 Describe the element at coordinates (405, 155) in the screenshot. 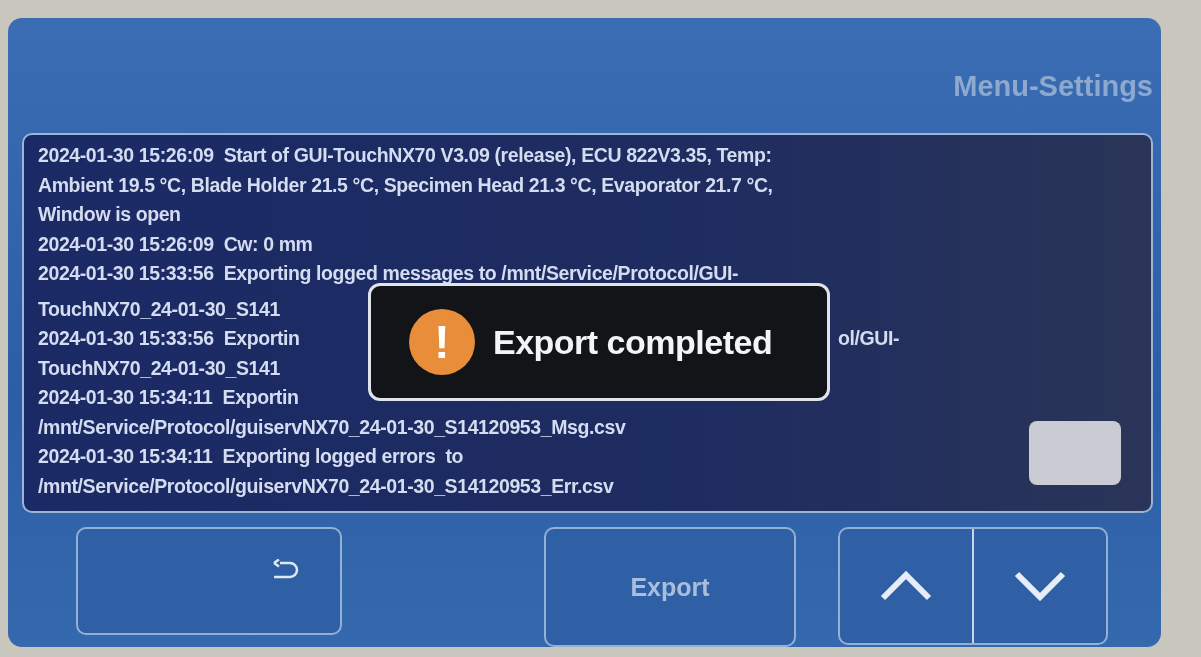

I see `log-line: 2024-01-30 15:26:09 Start of GUI-TouchNX70 V3.09 (release), ECU 822V3.35, Temp:` at that location.